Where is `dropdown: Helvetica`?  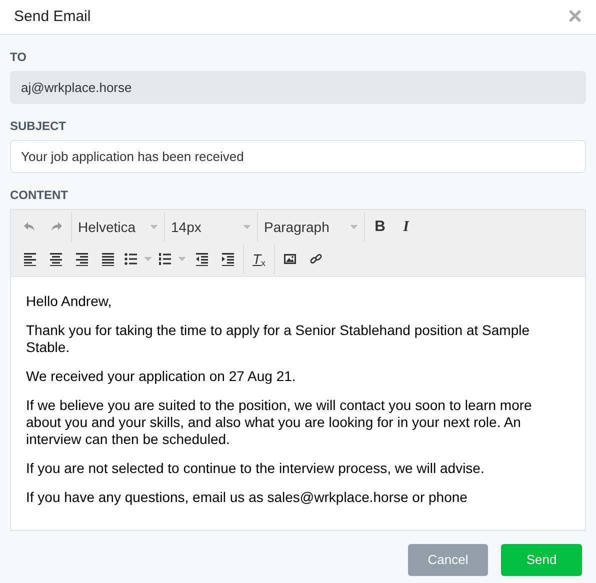 dropdown: Helvetica is located at coordinates (118, 227).